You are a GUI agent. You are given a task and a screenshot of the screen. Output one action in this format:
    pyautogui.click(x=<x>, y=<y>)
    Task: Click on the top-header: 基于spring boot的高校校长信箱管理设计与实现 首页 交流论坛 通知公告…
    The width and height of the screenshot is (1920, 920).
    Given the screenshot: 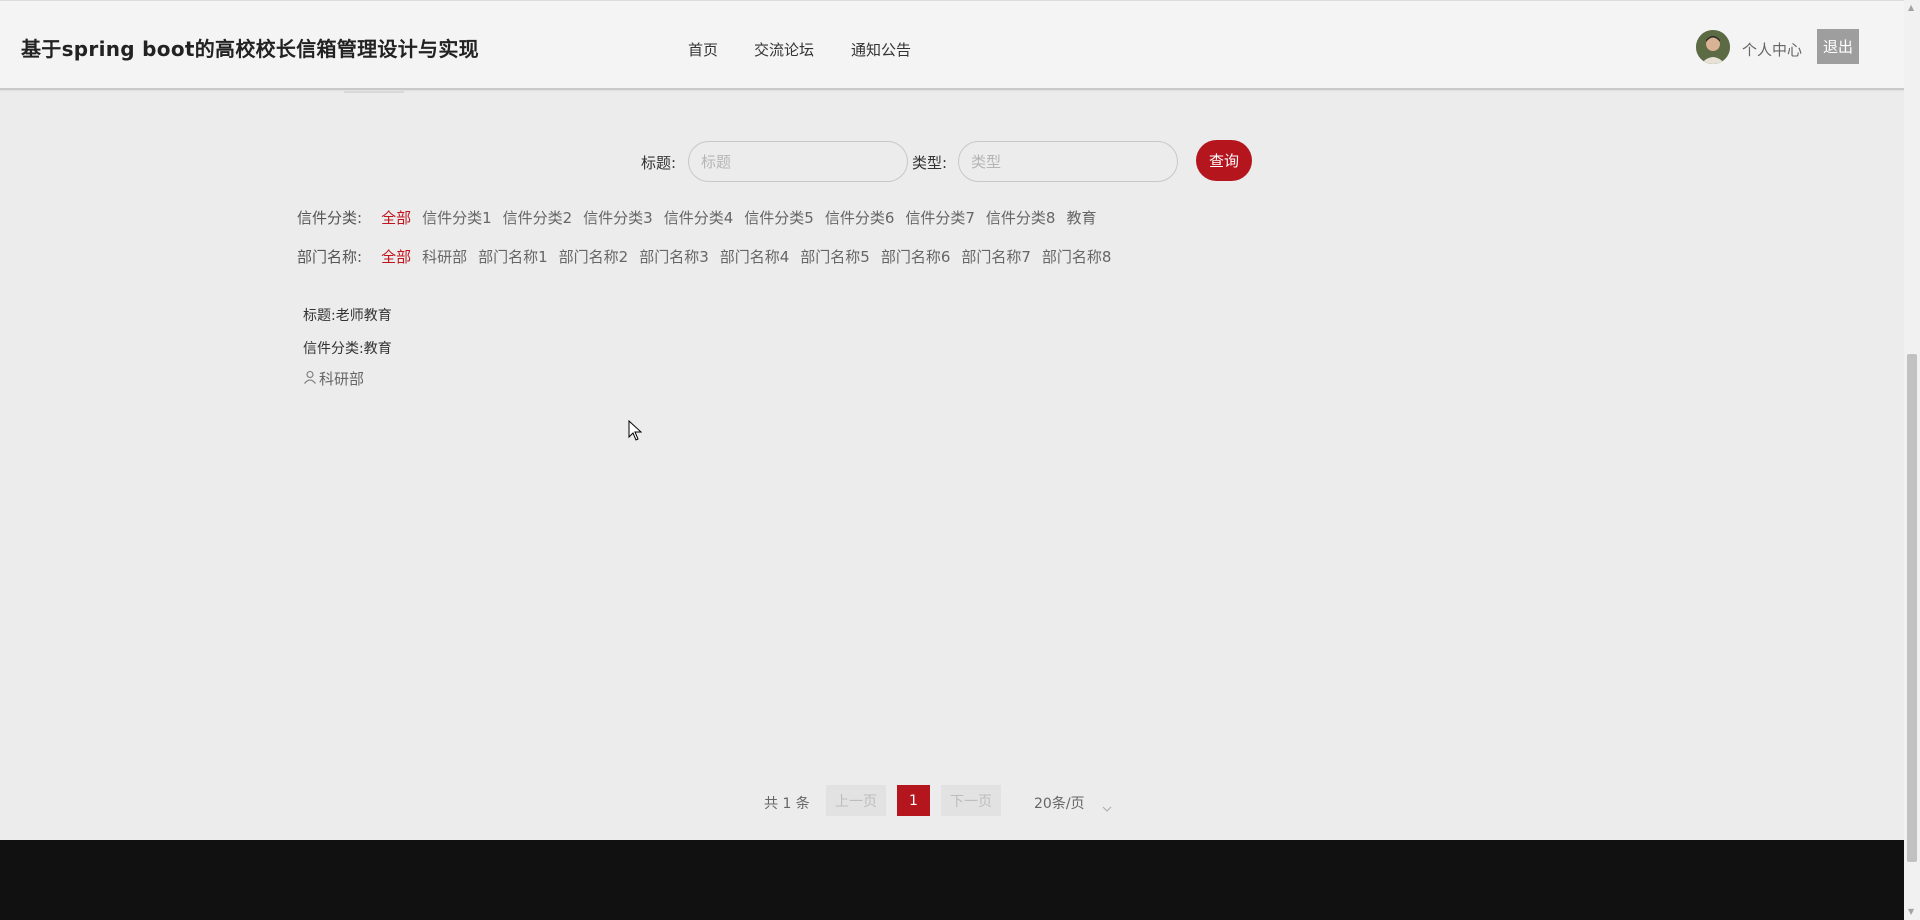 What is the action you would take?
    pyautogui.click(x=952, y=45)
    